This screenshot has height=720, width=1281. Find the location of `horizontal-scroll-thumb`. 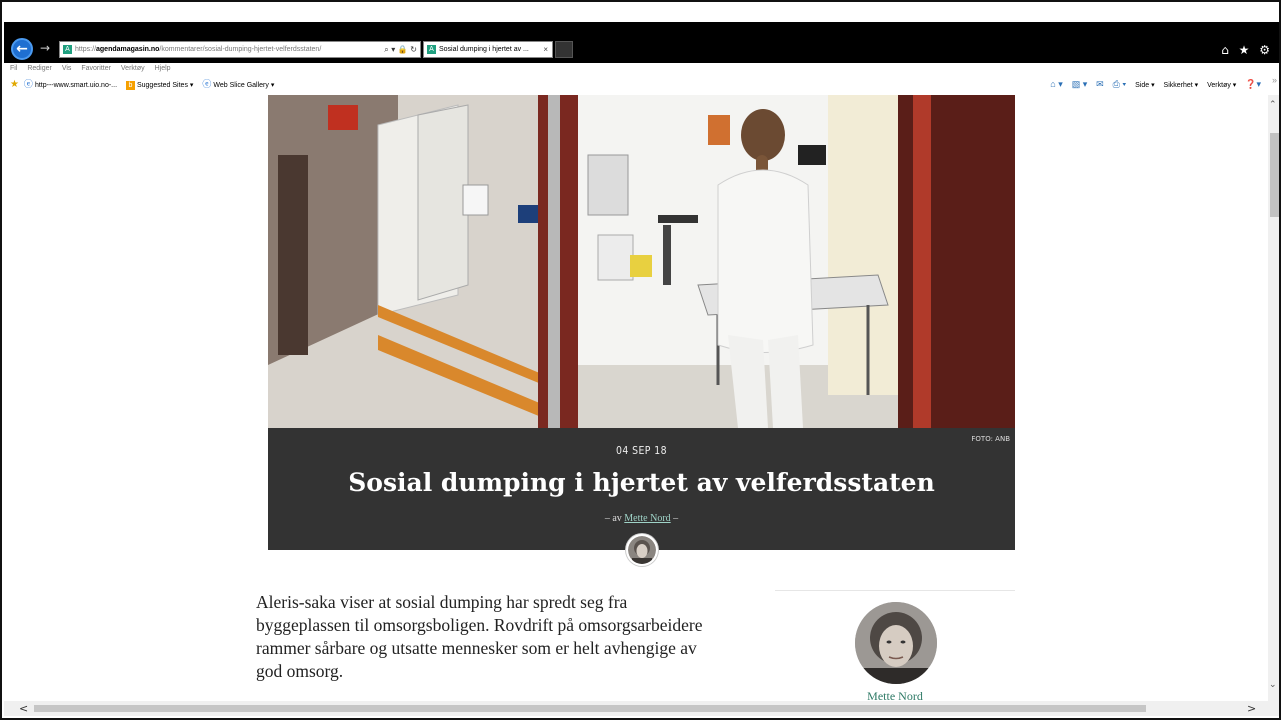

horizontal-scroll-thumb is located at coordinates (590, 708).